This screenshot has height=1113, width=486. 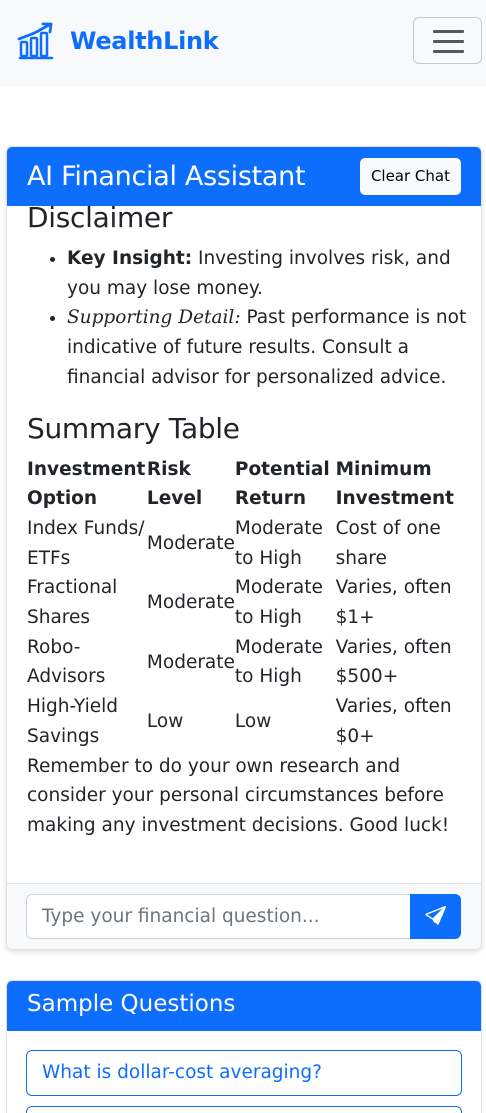 What do you see at coordinates (393, 721) in the screenshot?
I see `table-cell: Varies, often $0+` at bounding box center [393, 721].